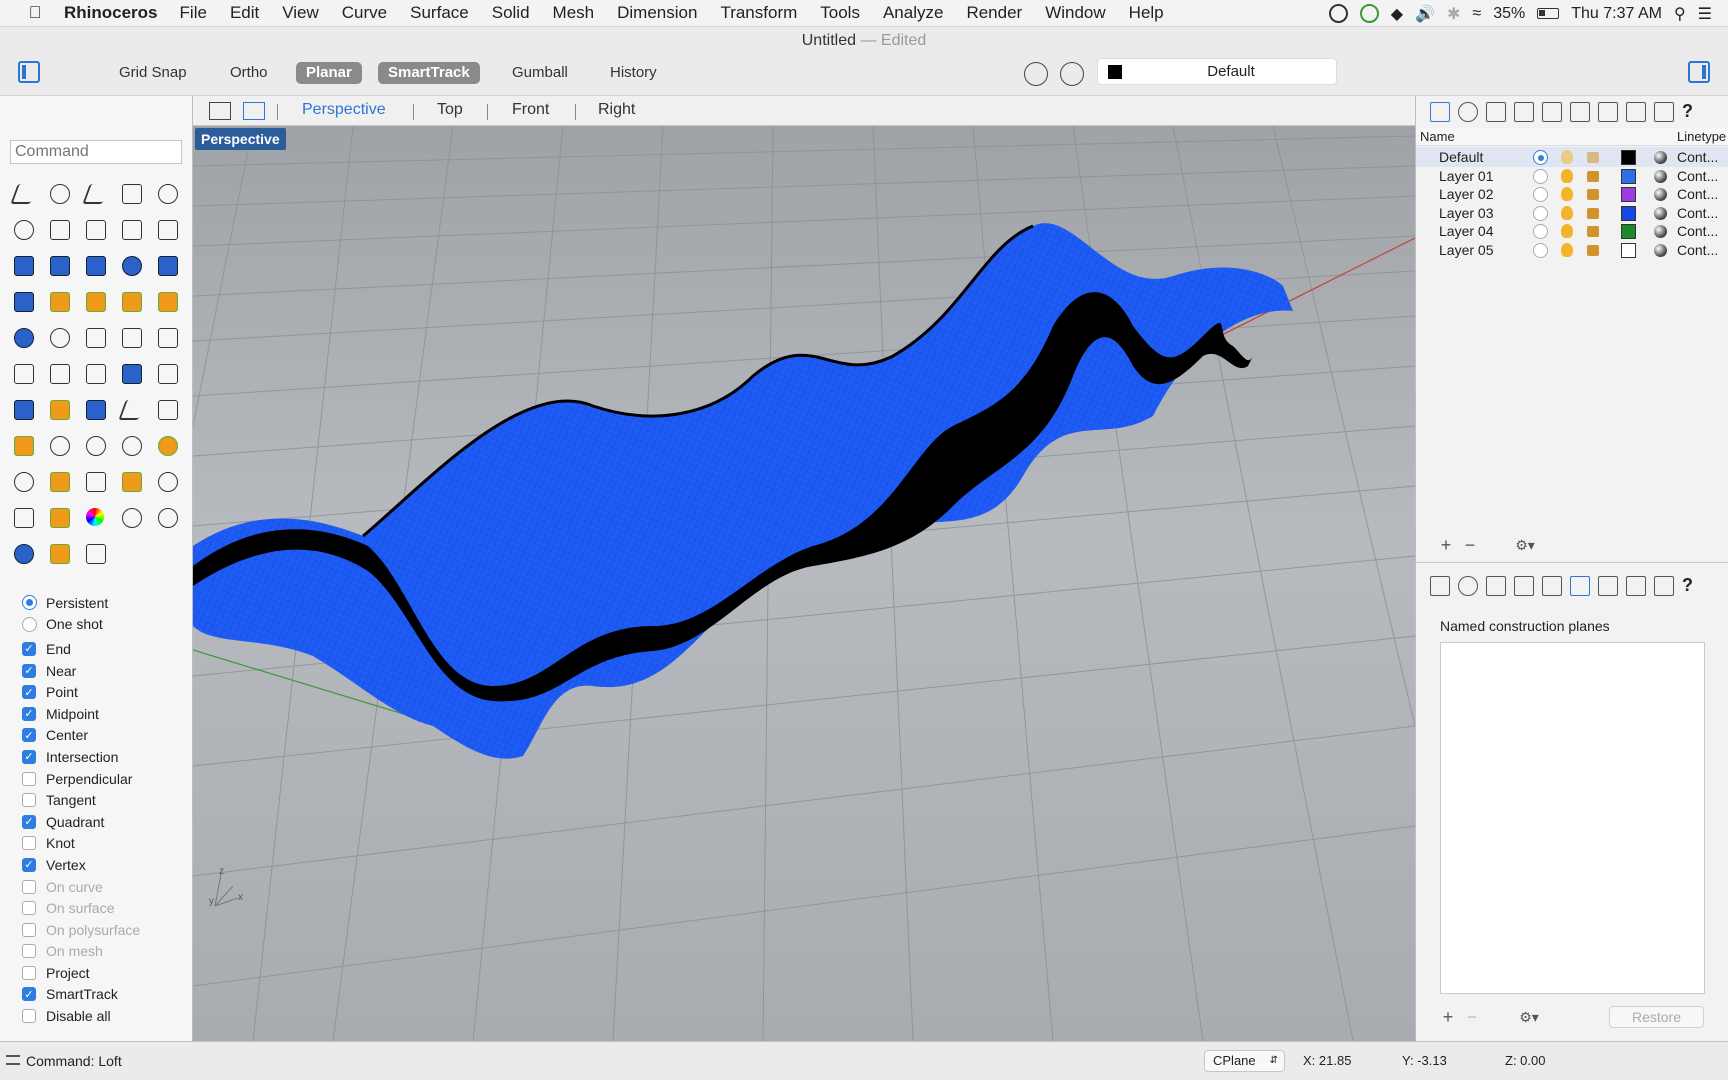 Image resolution: width=1728 pixels, height=1080 pixels. What do you see at coordinates (107, 649) in the screenshot?
I see `snap-option: ✓ End` at bounding box center [107, 649].